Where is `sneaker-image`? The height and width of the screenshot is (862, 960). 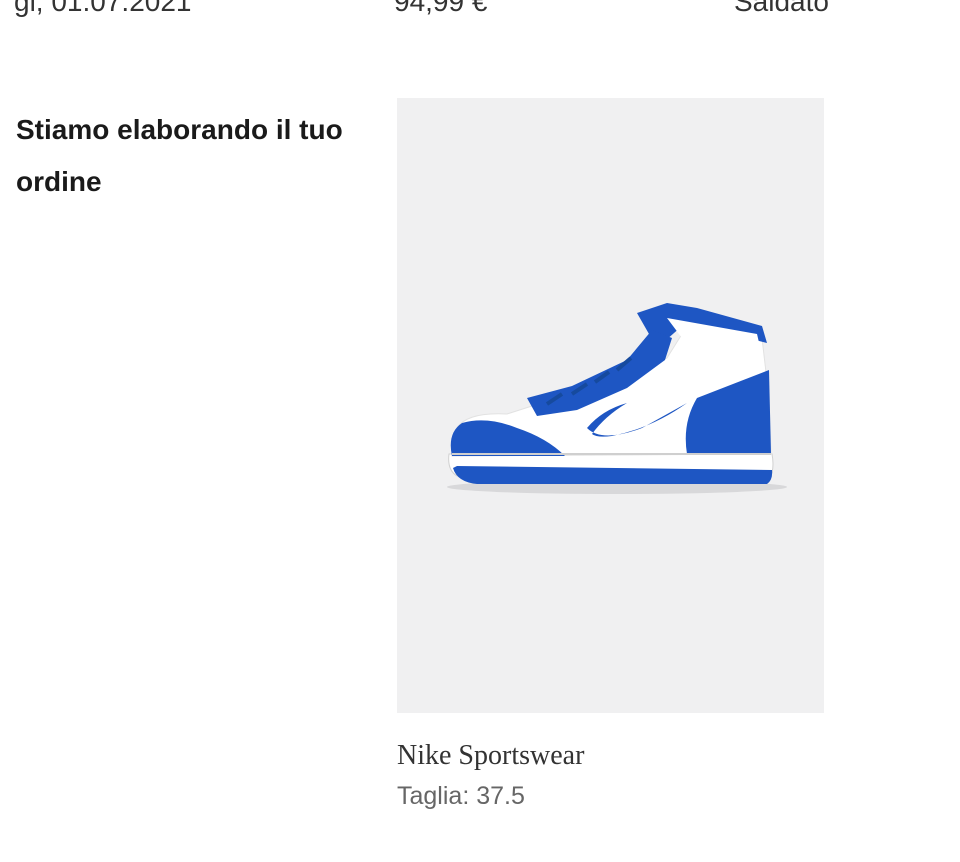 sneaker-image is located at coordinates (617, 398).